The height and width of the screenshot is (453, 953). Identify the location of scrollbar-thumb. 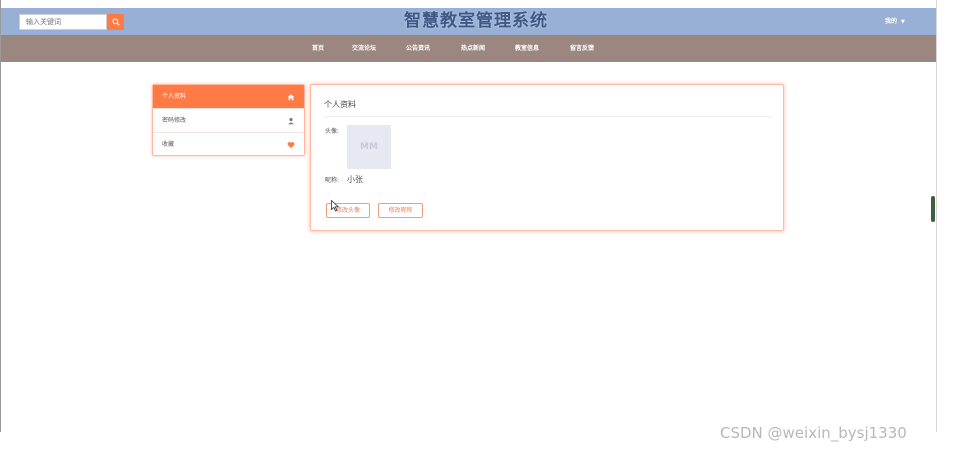
(933, 209).